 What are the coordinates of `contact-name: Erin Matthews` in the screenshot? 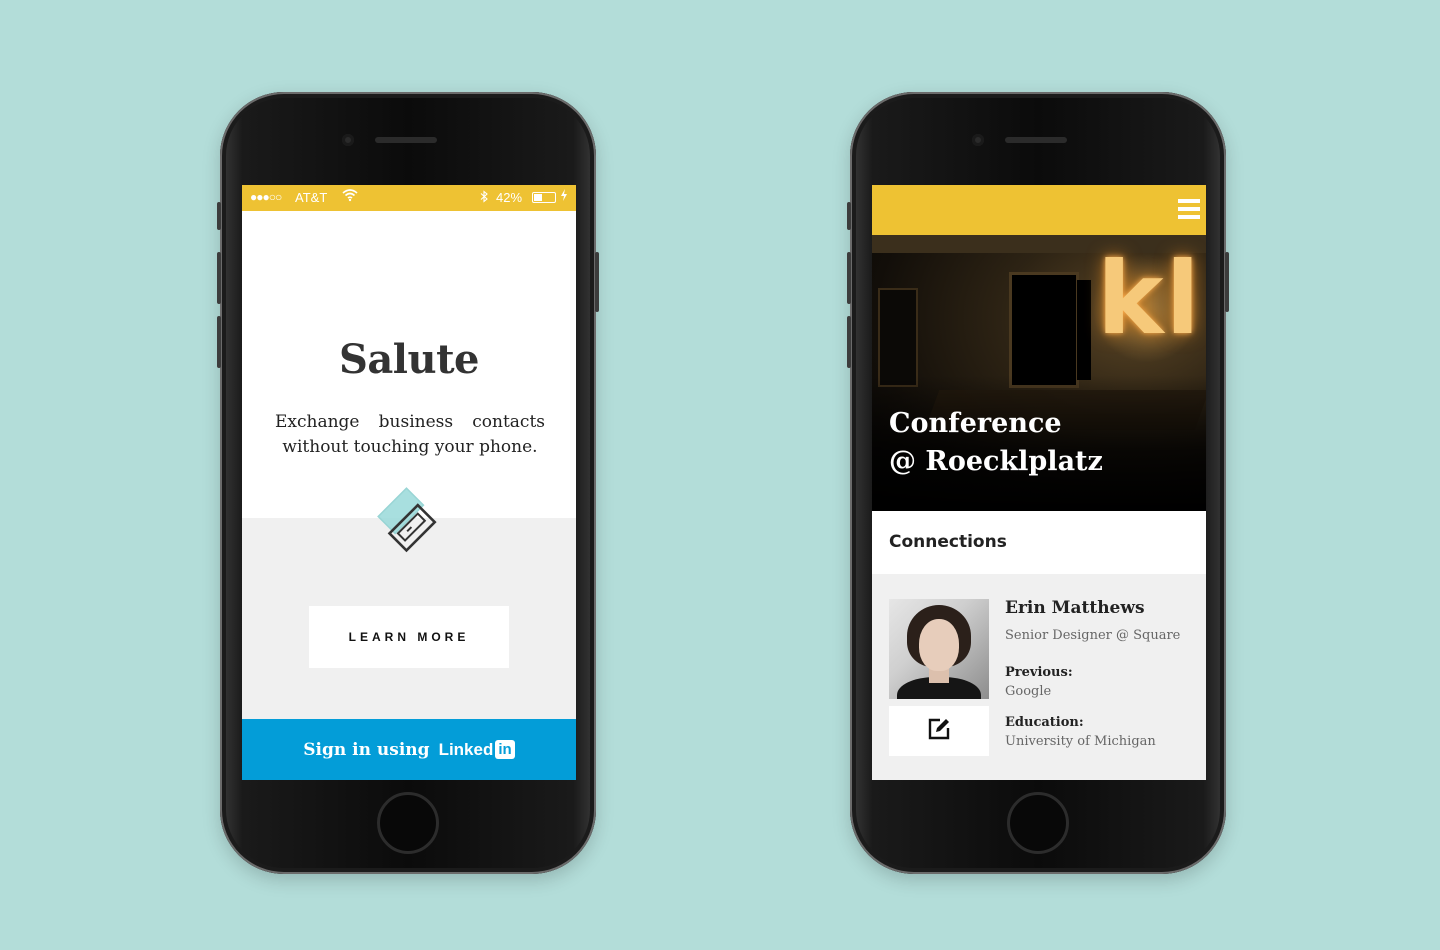 It's located at (1075, 608).